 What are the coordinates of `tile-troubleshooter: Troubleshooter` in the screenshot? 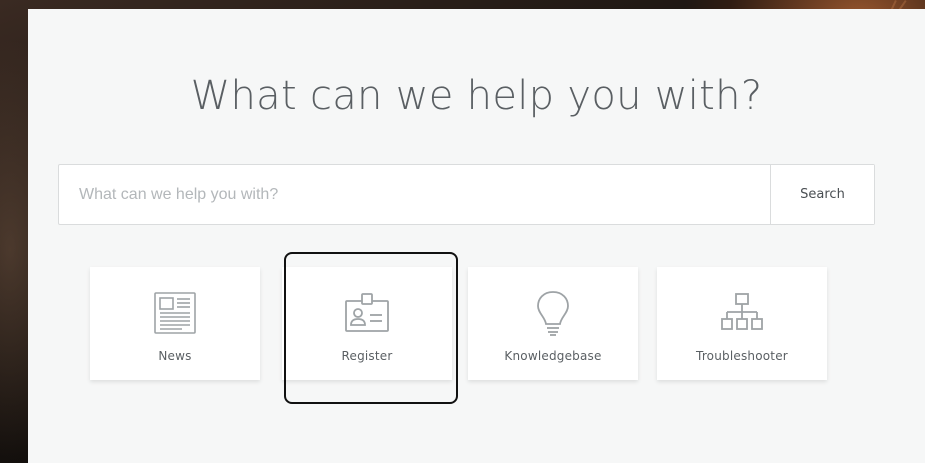 It's located at (742, 323).